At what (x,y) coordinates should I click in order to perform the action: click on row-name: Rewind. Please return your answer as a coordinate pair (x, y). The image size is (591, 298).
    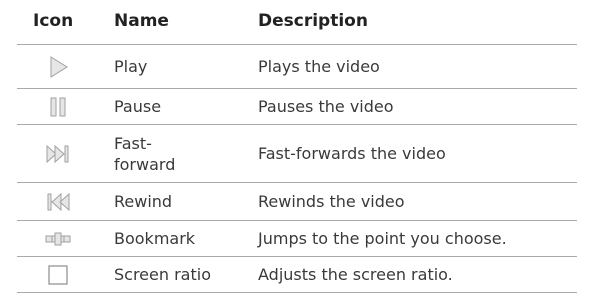
    Looking at the image, I should click on (143, 201).